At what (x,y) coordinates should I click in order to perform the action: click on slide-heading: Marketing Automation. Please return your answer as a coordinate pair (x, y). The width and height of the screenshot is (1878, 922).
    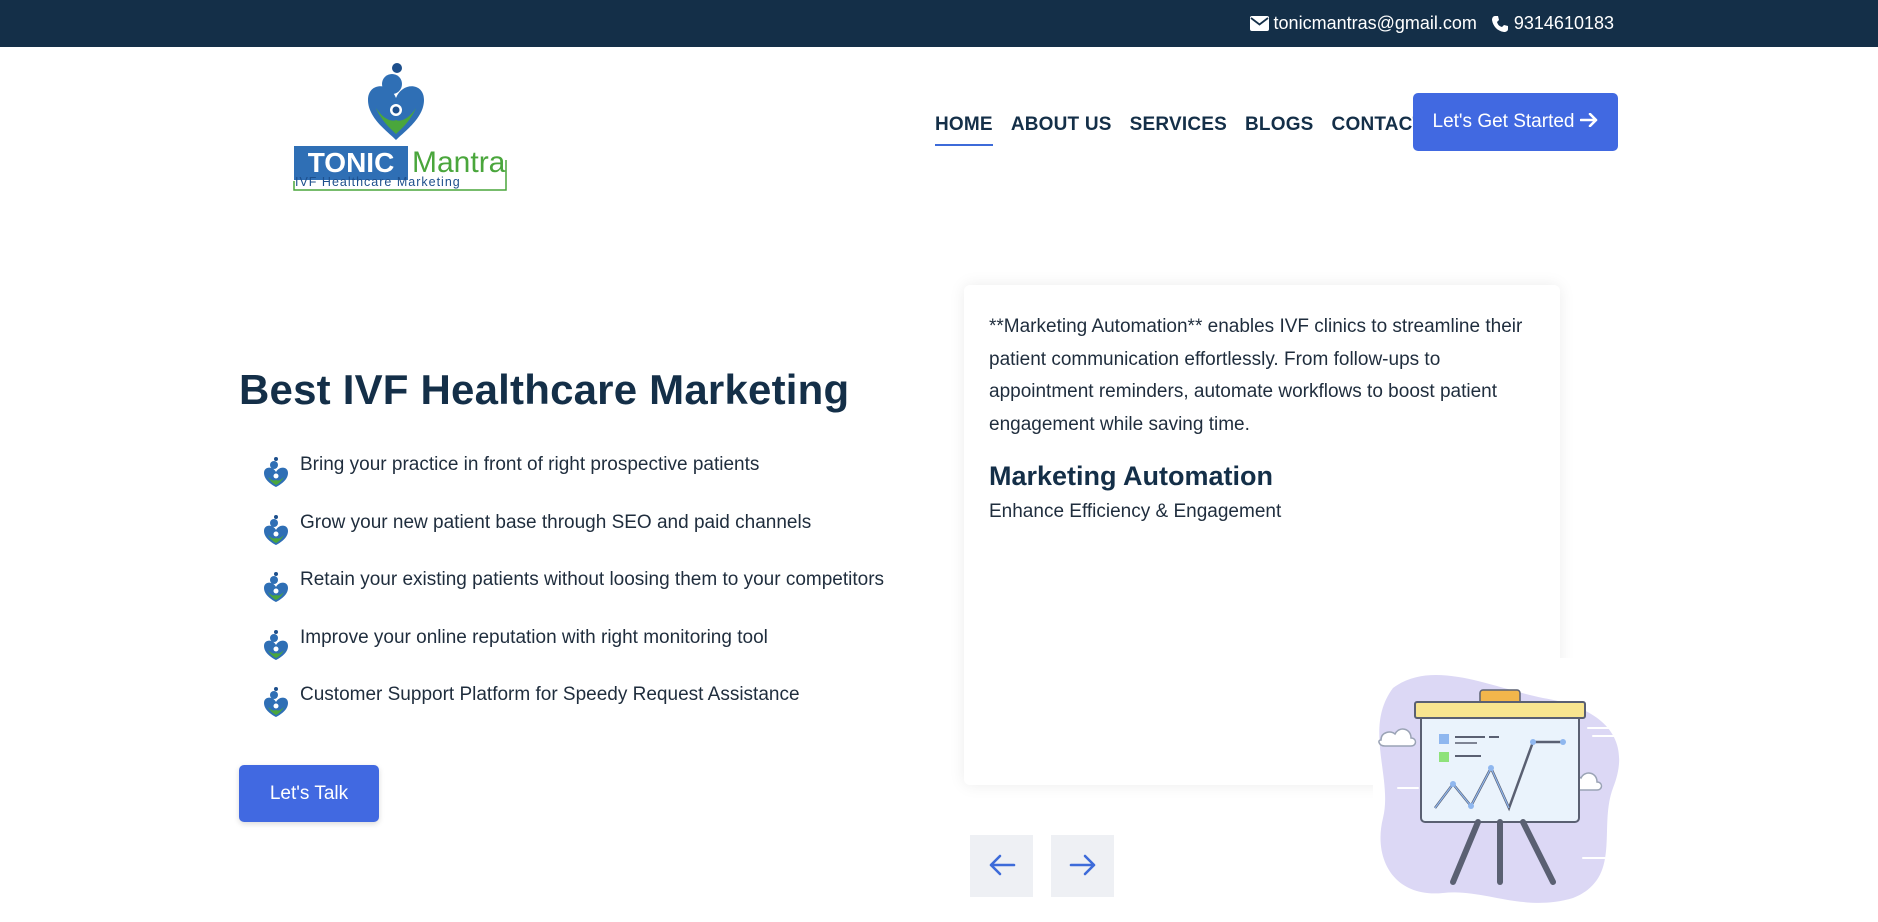
    Looking at the image, I should click on (1131, 476).